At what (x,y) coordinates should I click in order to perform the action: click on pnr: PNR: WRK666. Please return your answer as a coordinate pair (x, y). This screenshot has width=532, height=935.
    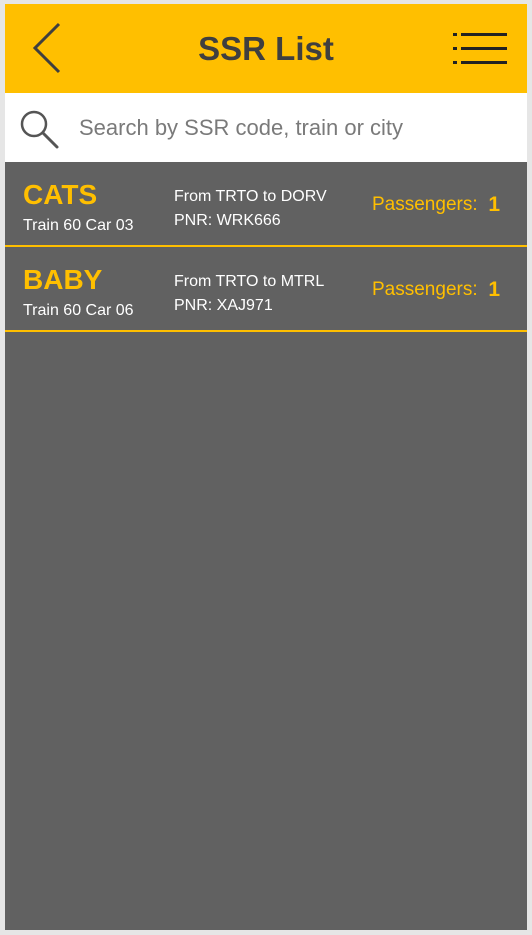
    Looking at the image, I should click on (227, 220).